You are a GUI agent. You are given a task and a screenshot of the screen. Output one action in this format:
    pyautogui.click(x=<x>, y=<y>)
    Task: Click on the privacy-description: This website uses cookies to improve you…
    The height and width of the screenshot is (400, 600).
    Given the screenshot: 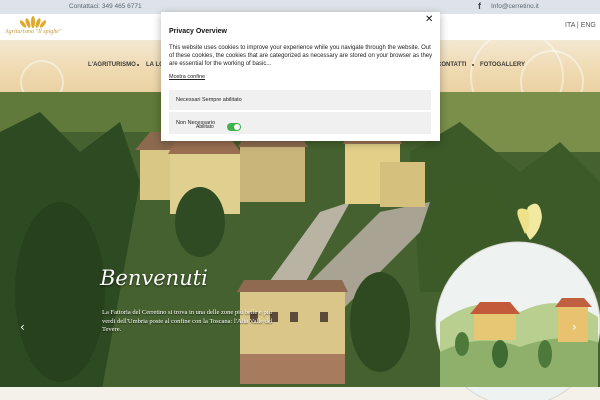 What is the action you would take?
    pyautogui.click(x=301, y=56)
    